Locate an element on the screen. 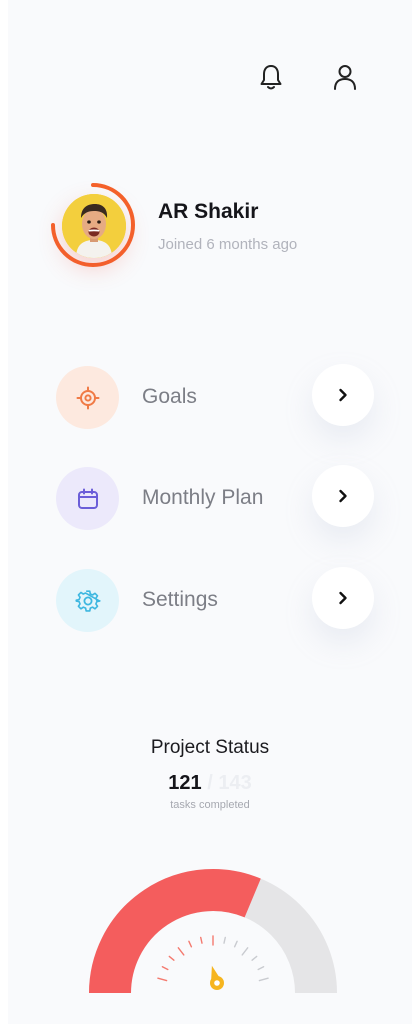  settings-icon-badge is located at coordinates (87, 600).